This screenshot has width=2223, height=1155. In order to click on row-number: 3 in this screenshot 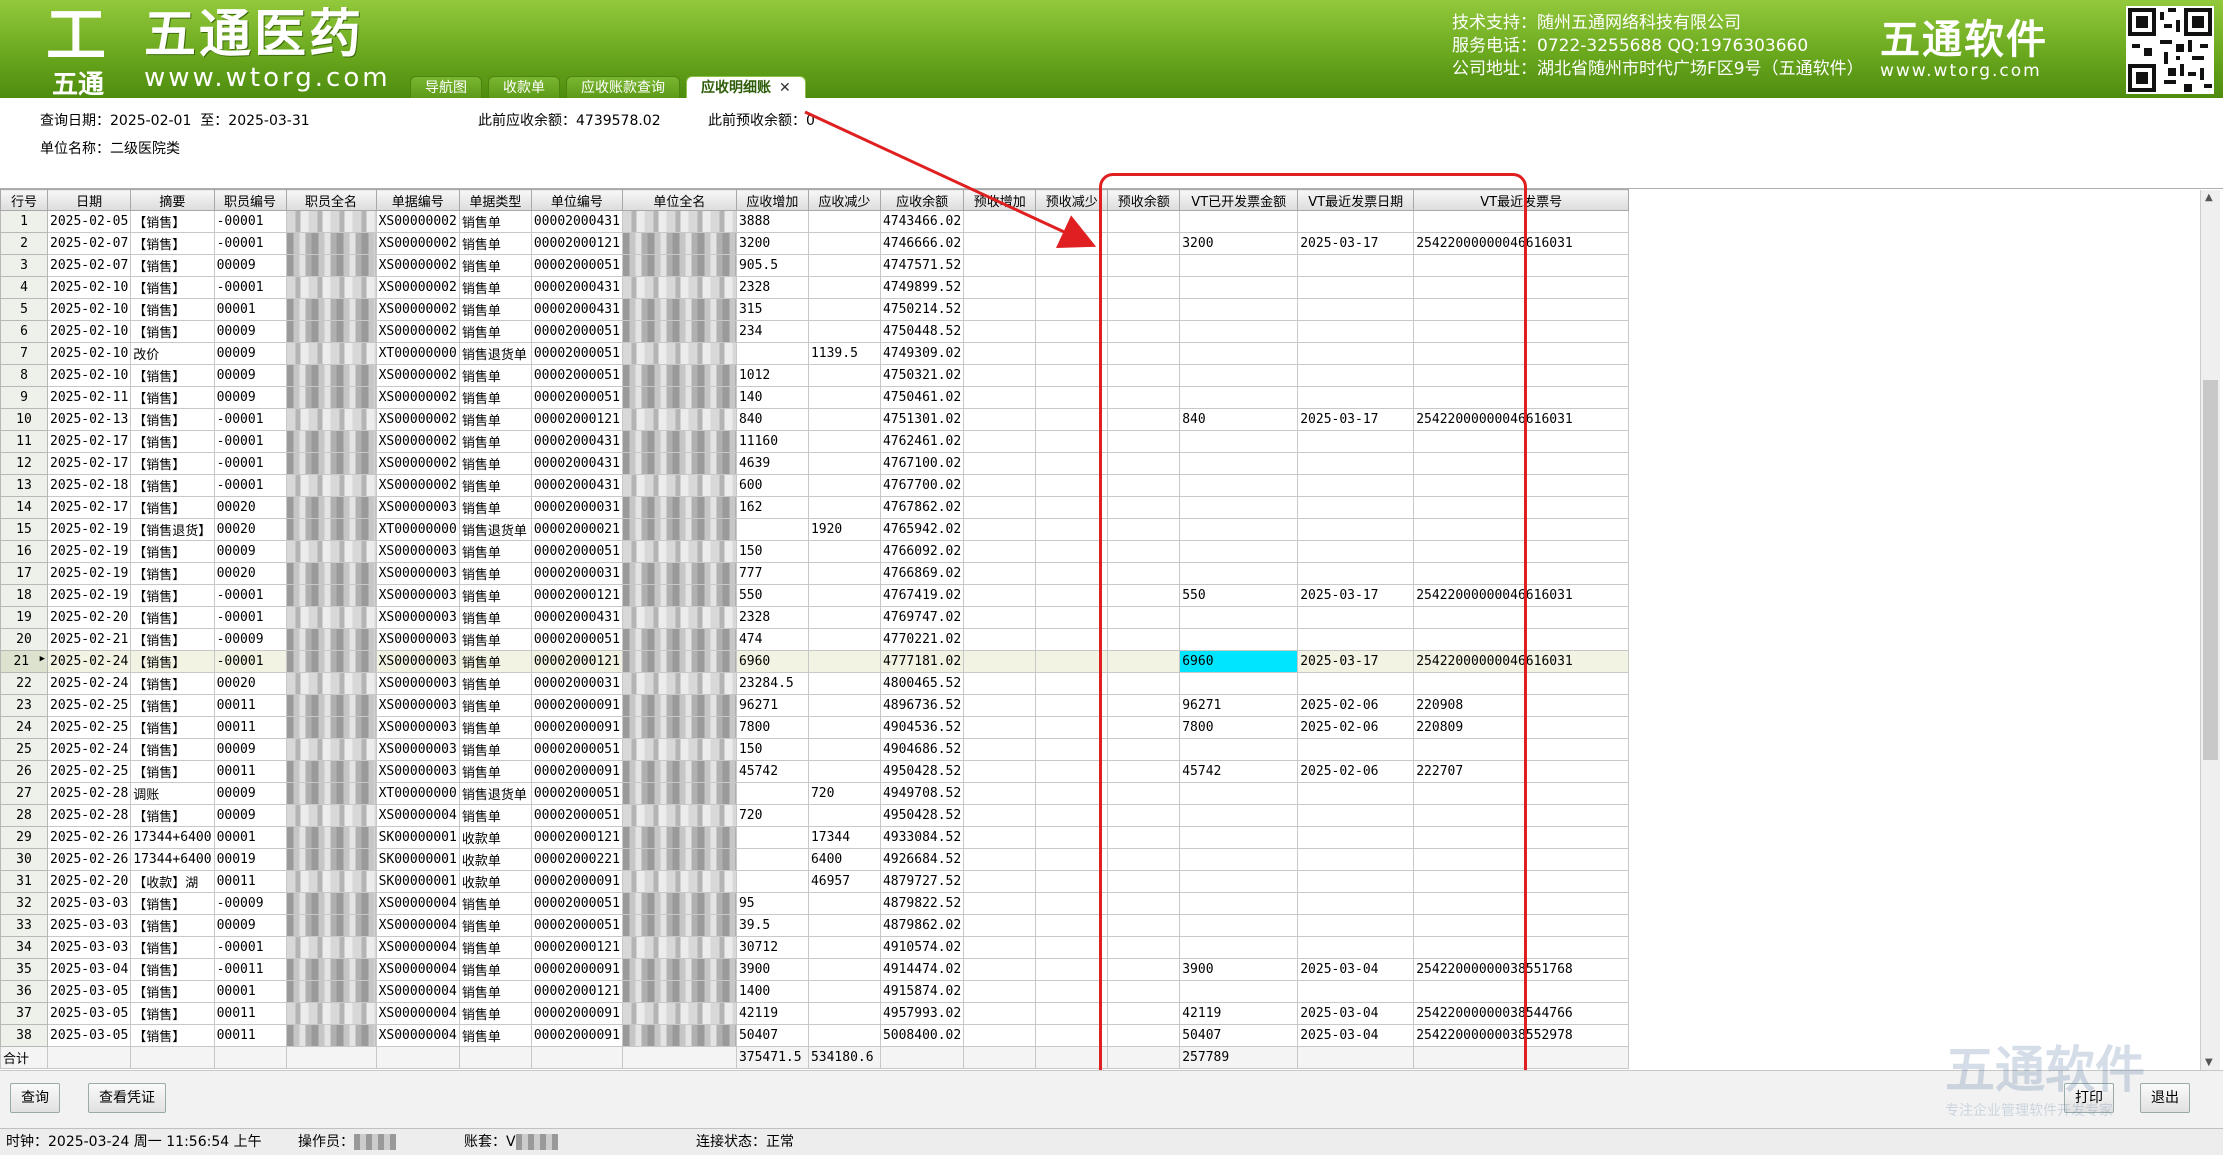, I will do `click(24, 265)`.